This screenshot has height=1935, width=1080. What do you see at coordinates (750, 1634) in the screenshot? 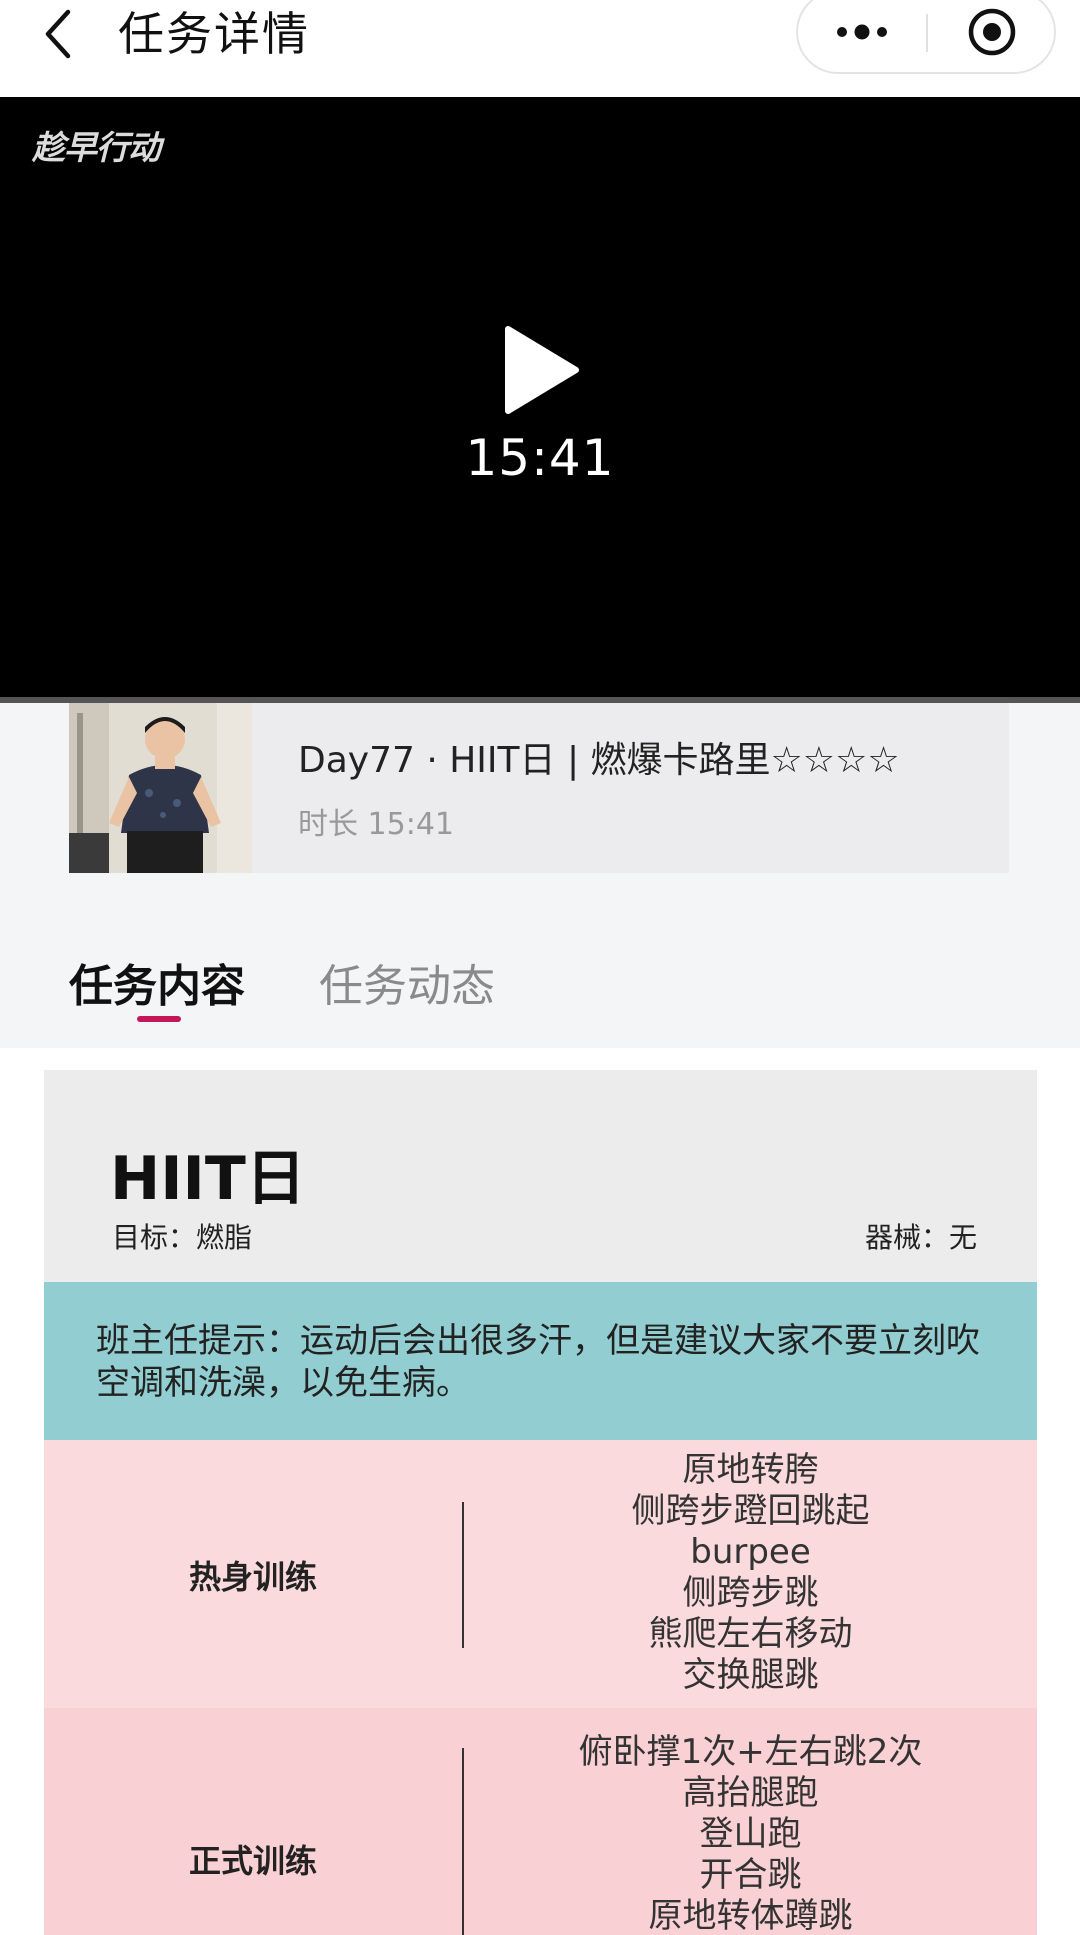
I see `list-item: 熊爬左右移动` at bounding box center [750, 1634].